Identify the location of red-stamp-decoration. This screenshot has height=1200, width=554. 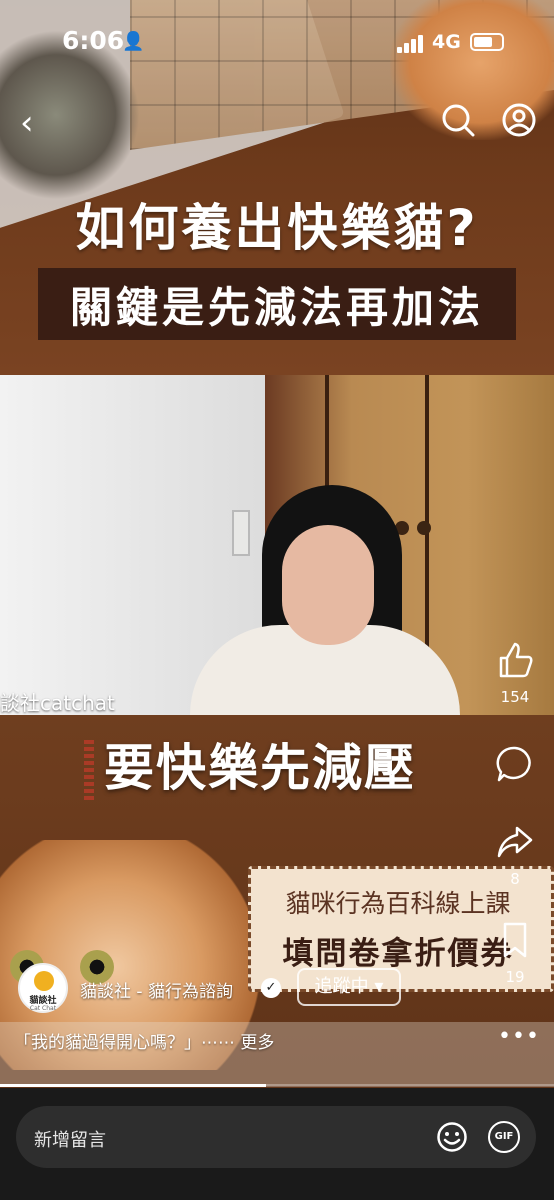
(89, 770).